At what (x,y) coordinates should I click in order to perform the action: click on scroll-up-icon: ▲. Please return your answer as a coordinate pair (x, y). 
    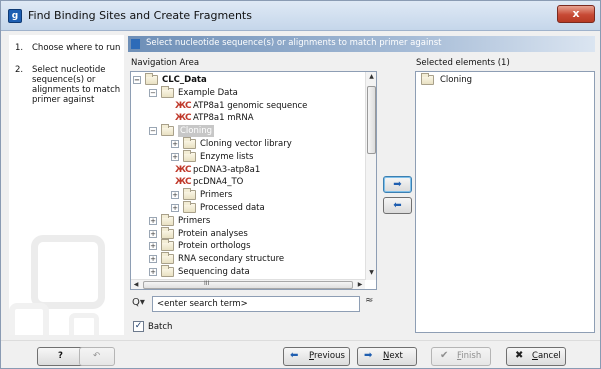
    Looking at the image, I should click on (371, 77).